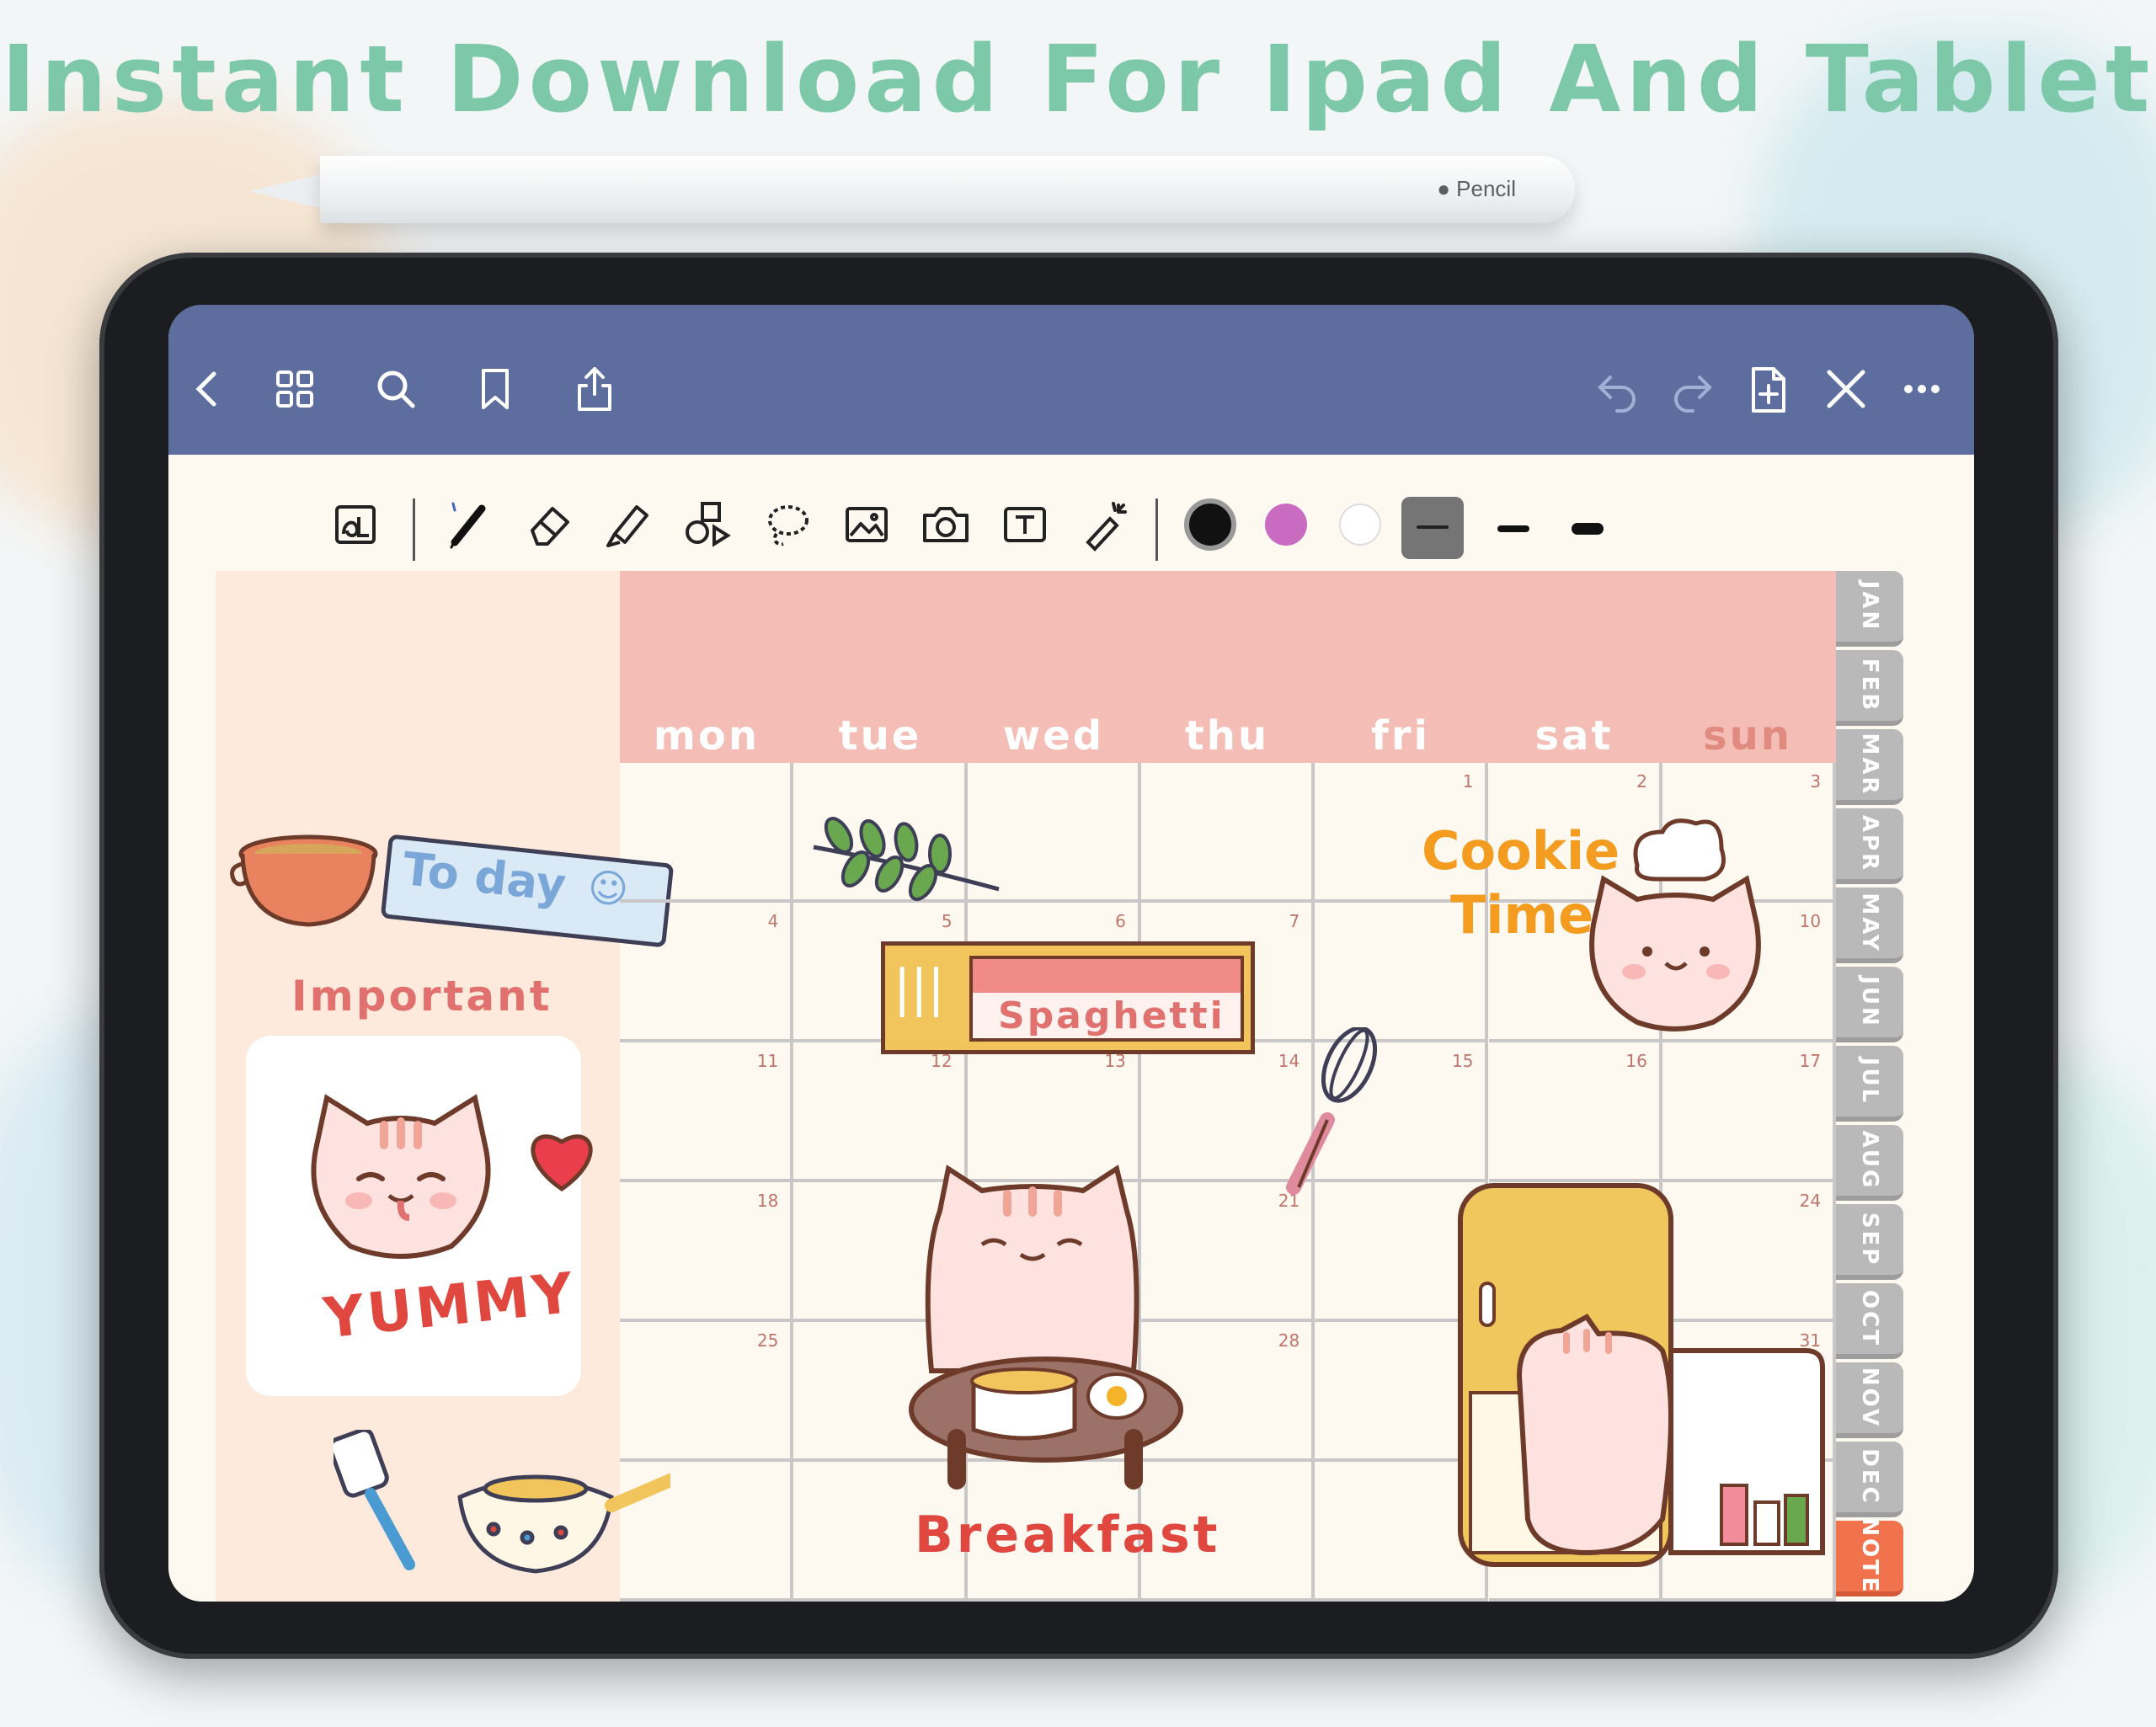 The image size is (2156, 1727). What do you see at coordinates (1869, 1005) in the screenshot?
I see `month-tab-jun: JUN` at bounding box center [1869, 1005].